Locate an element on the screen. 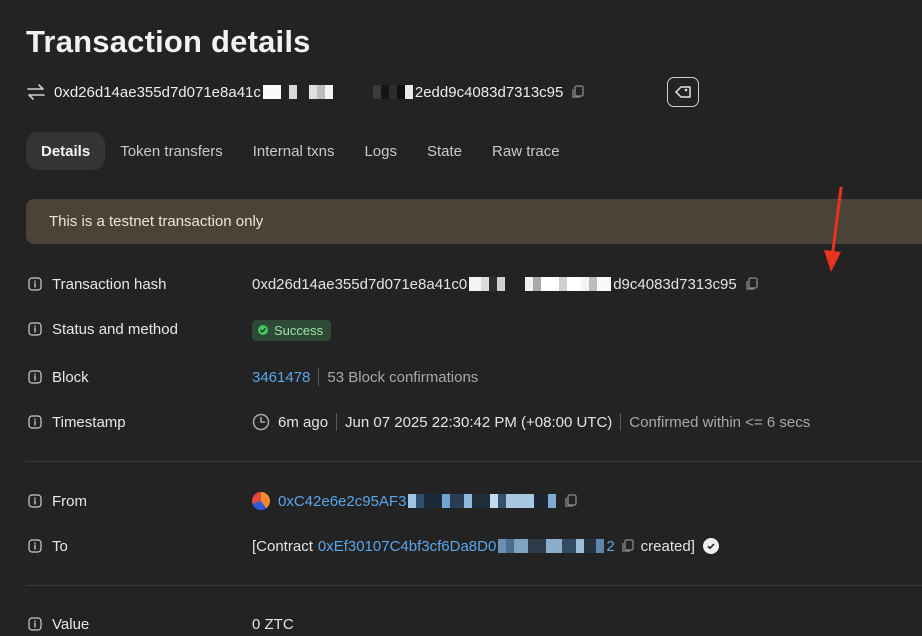 Image resolution: width=922 pixels, height=636 pixels. contract-prefix-text: [Contract is located at coordinates (282, 546).